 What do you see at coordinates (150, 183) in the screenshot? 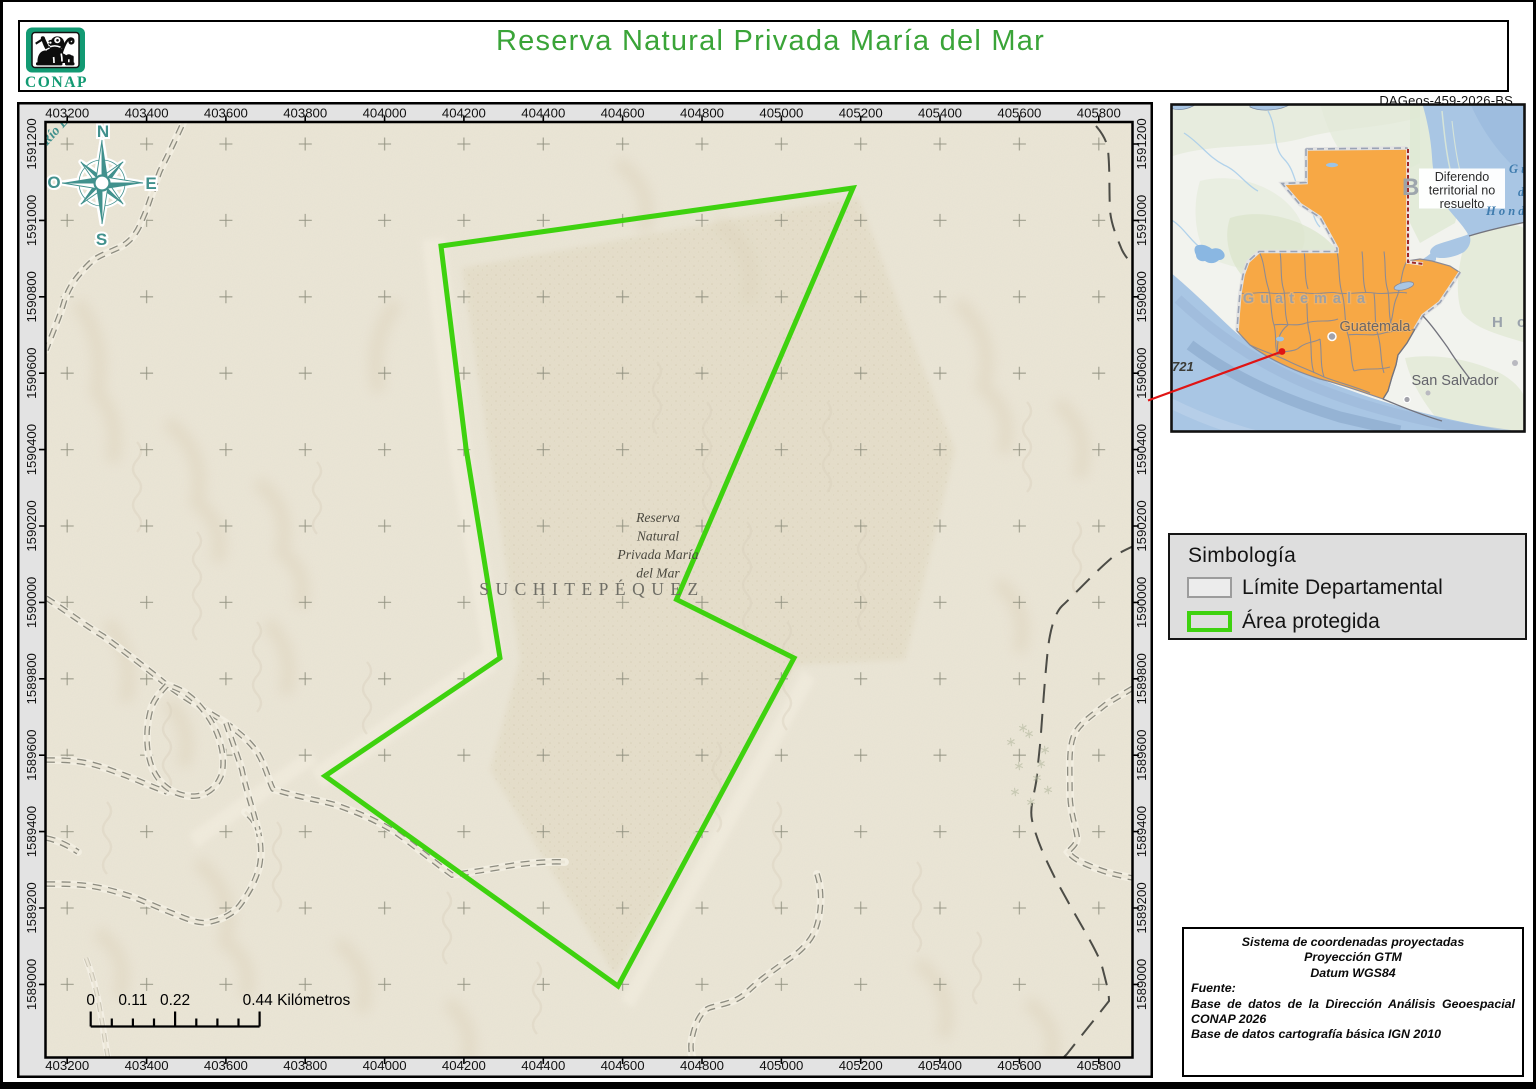
I see `svg-text: E` at bounding box center [150, 183].